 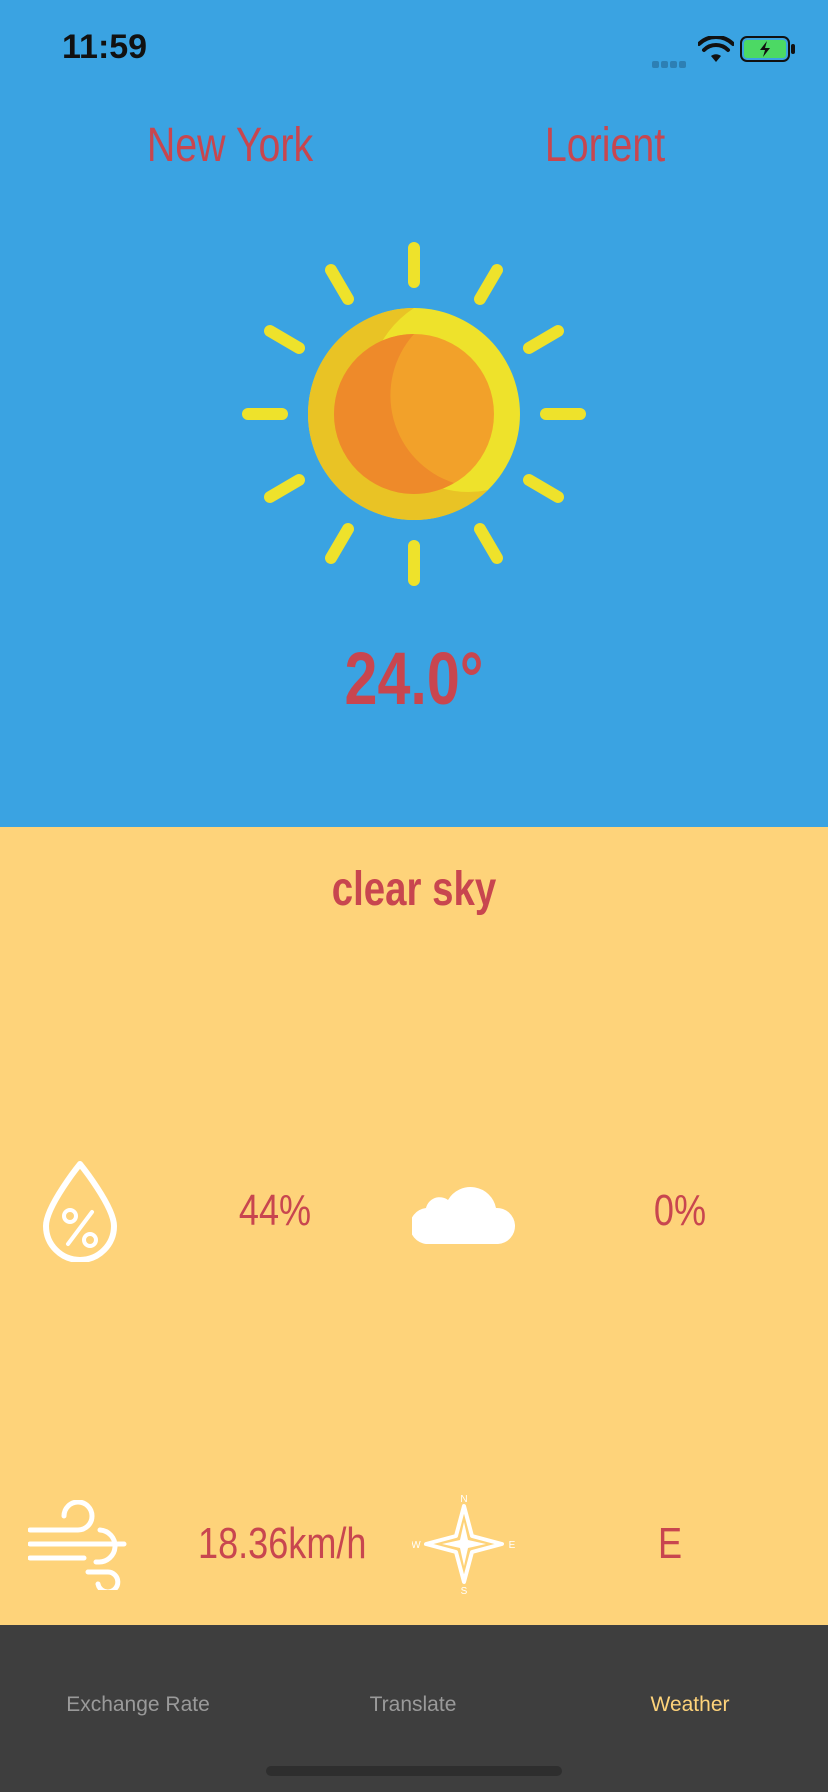 I want to click on battery-icon, so click(x=767, y=49).